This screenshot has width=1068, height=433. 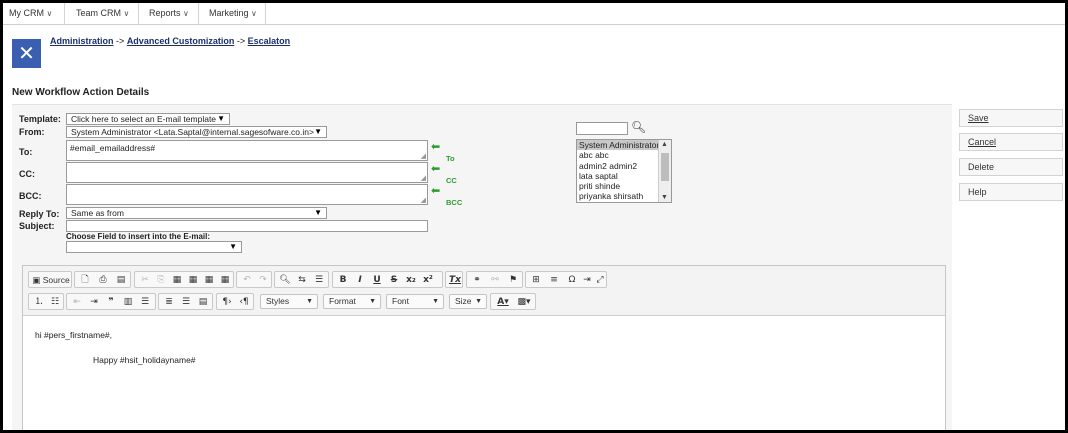 What do you see at coordinates (435, 146) in the screenshot?
I see `add-to-arrow-icon: ⬅` at bounding box center [435, 146].